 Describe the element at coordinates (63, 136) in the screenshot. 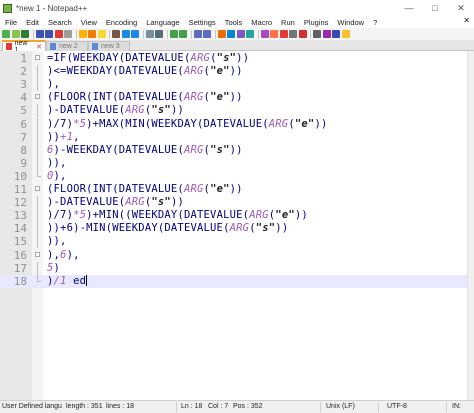

I see `code-text: ))+1,` at that location.